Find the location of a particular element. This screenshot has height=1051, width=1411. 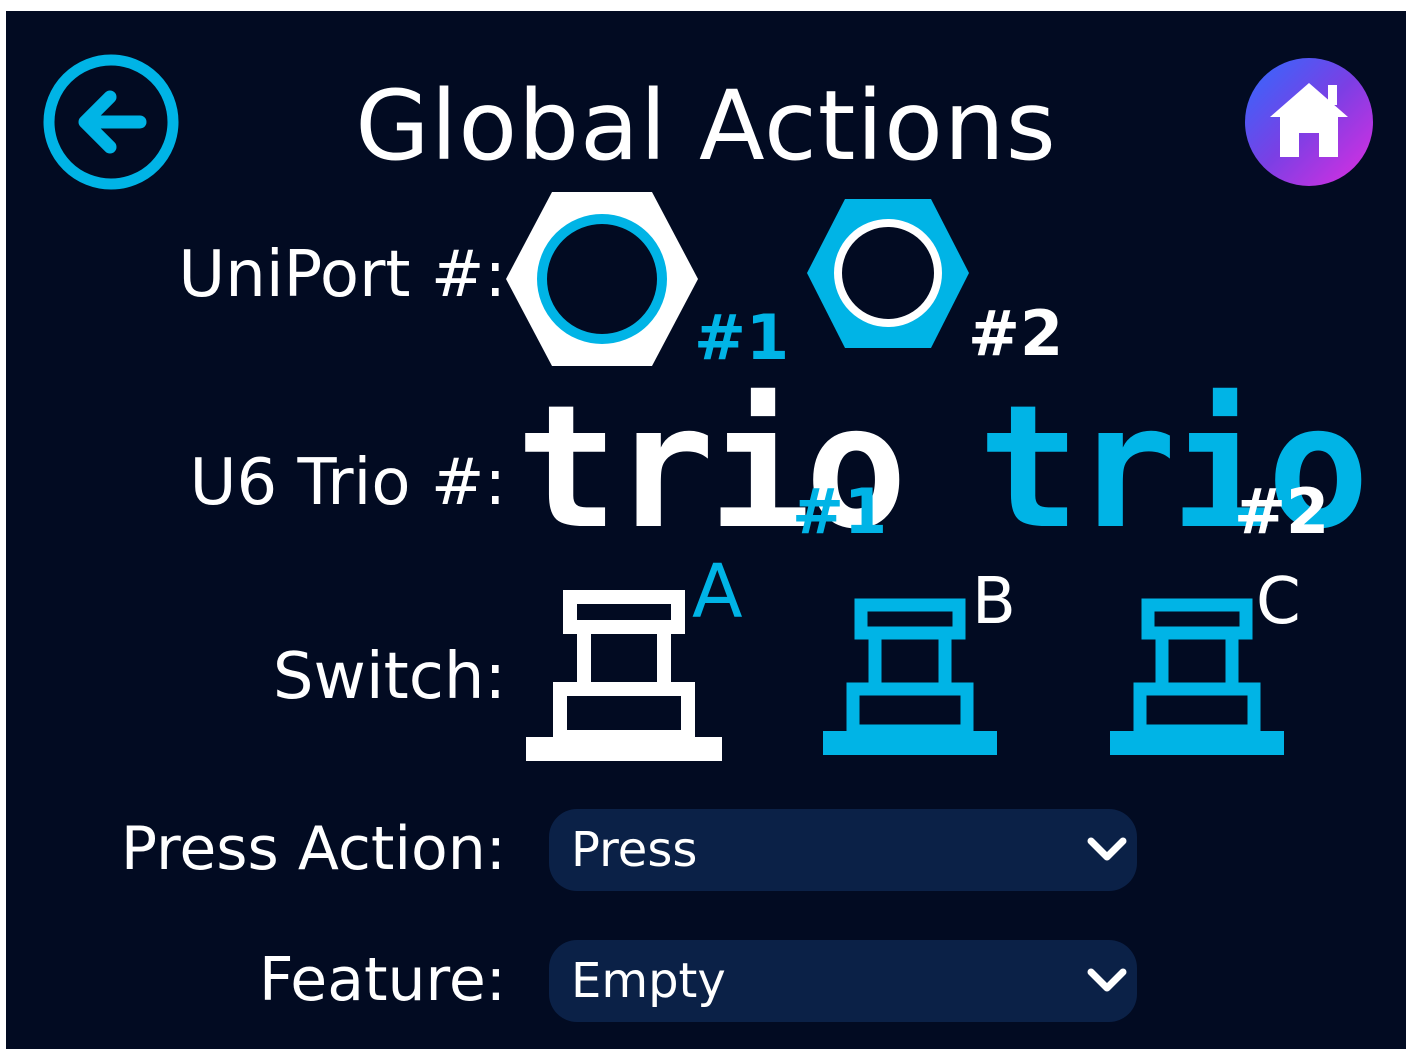

page-title: Global Actions is located at coordinates (706, 126).